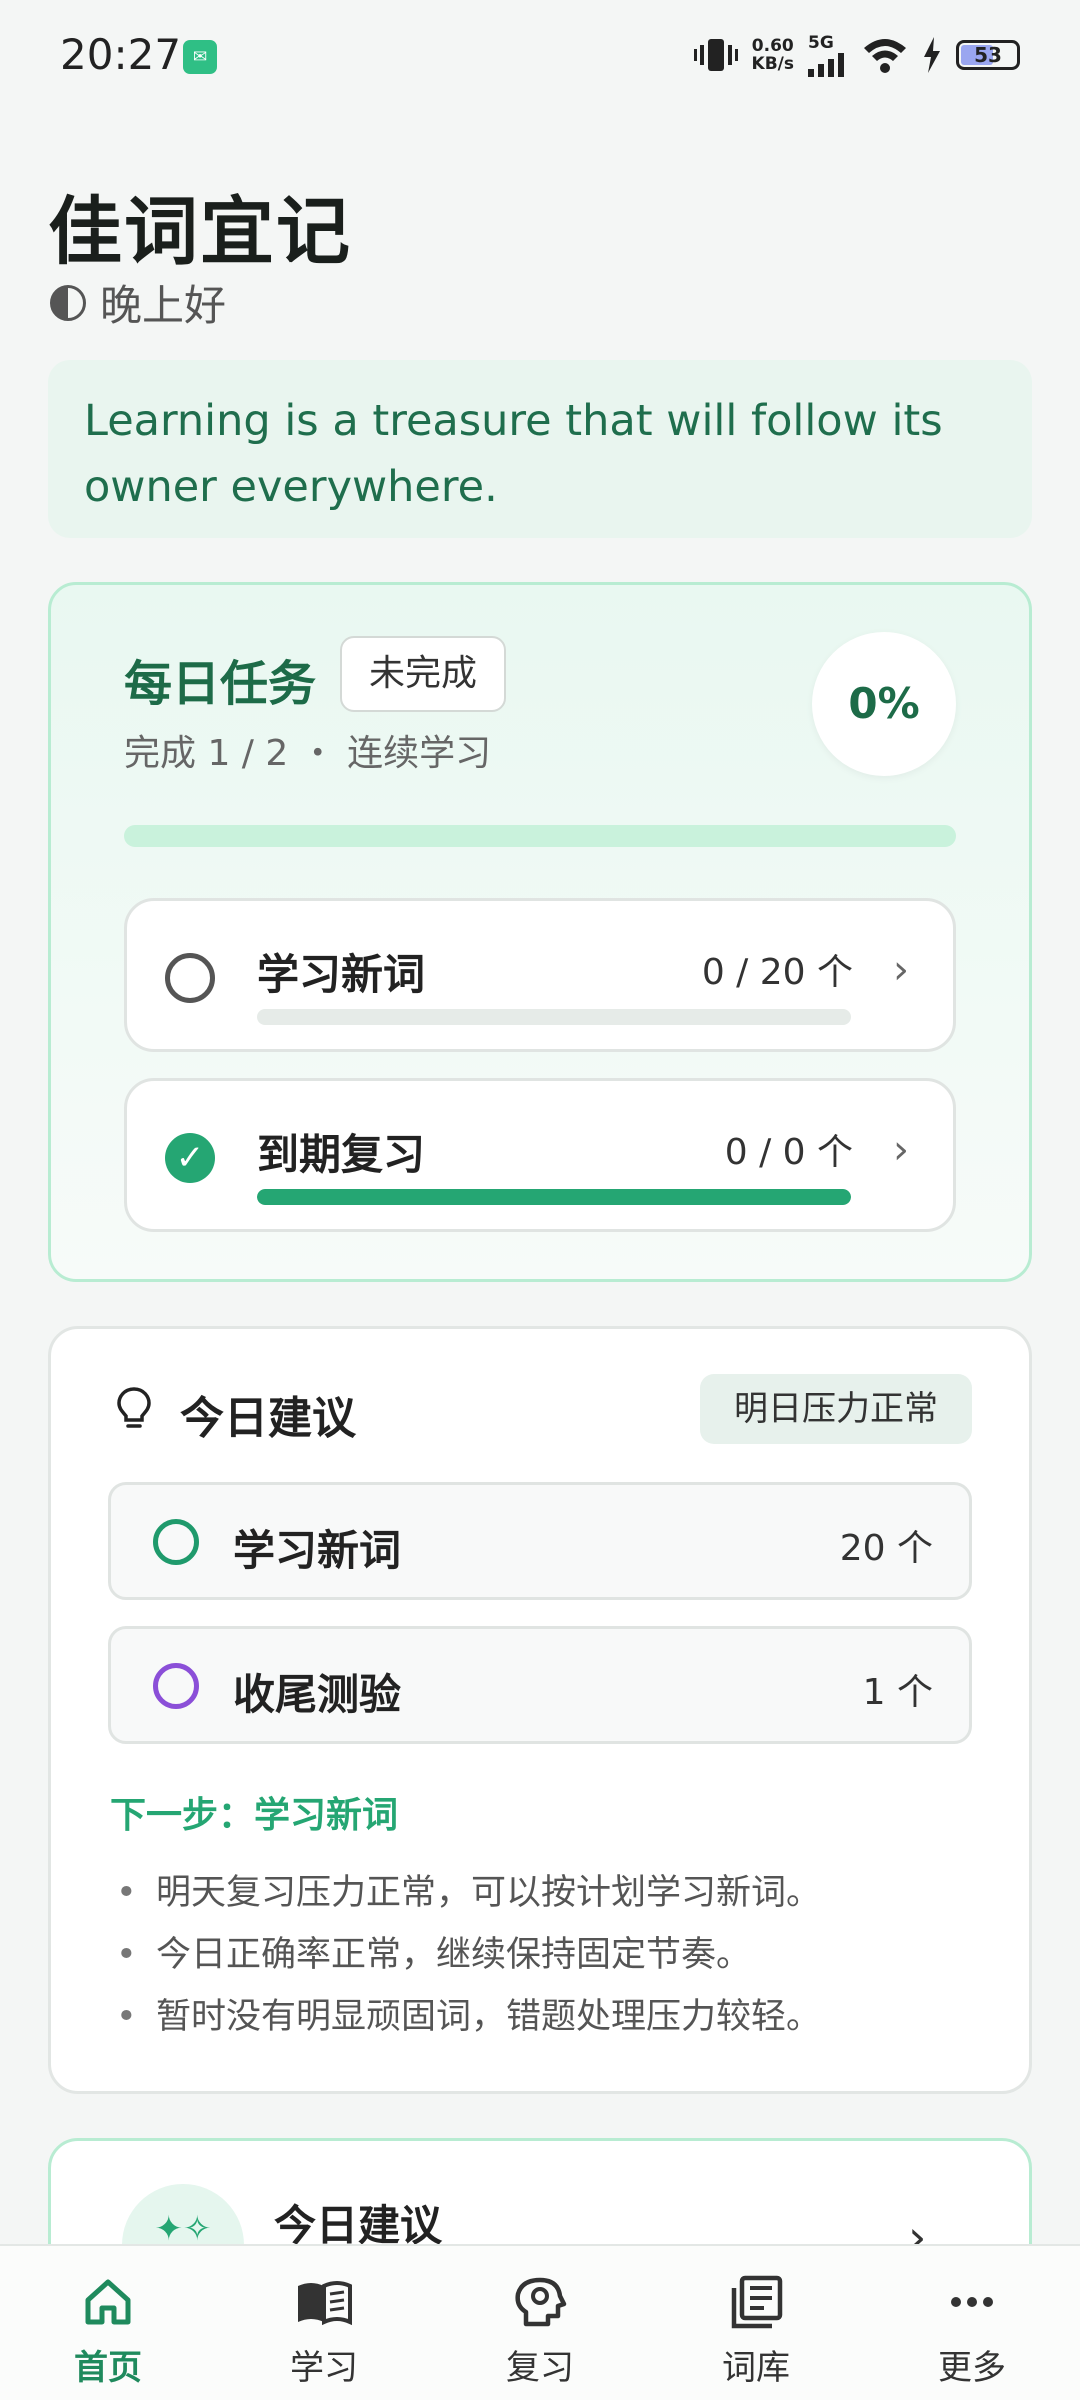 The height and width of the screenshot is (2400, 1080). I want to click on lightbulb-icon, so click(134, 1407).